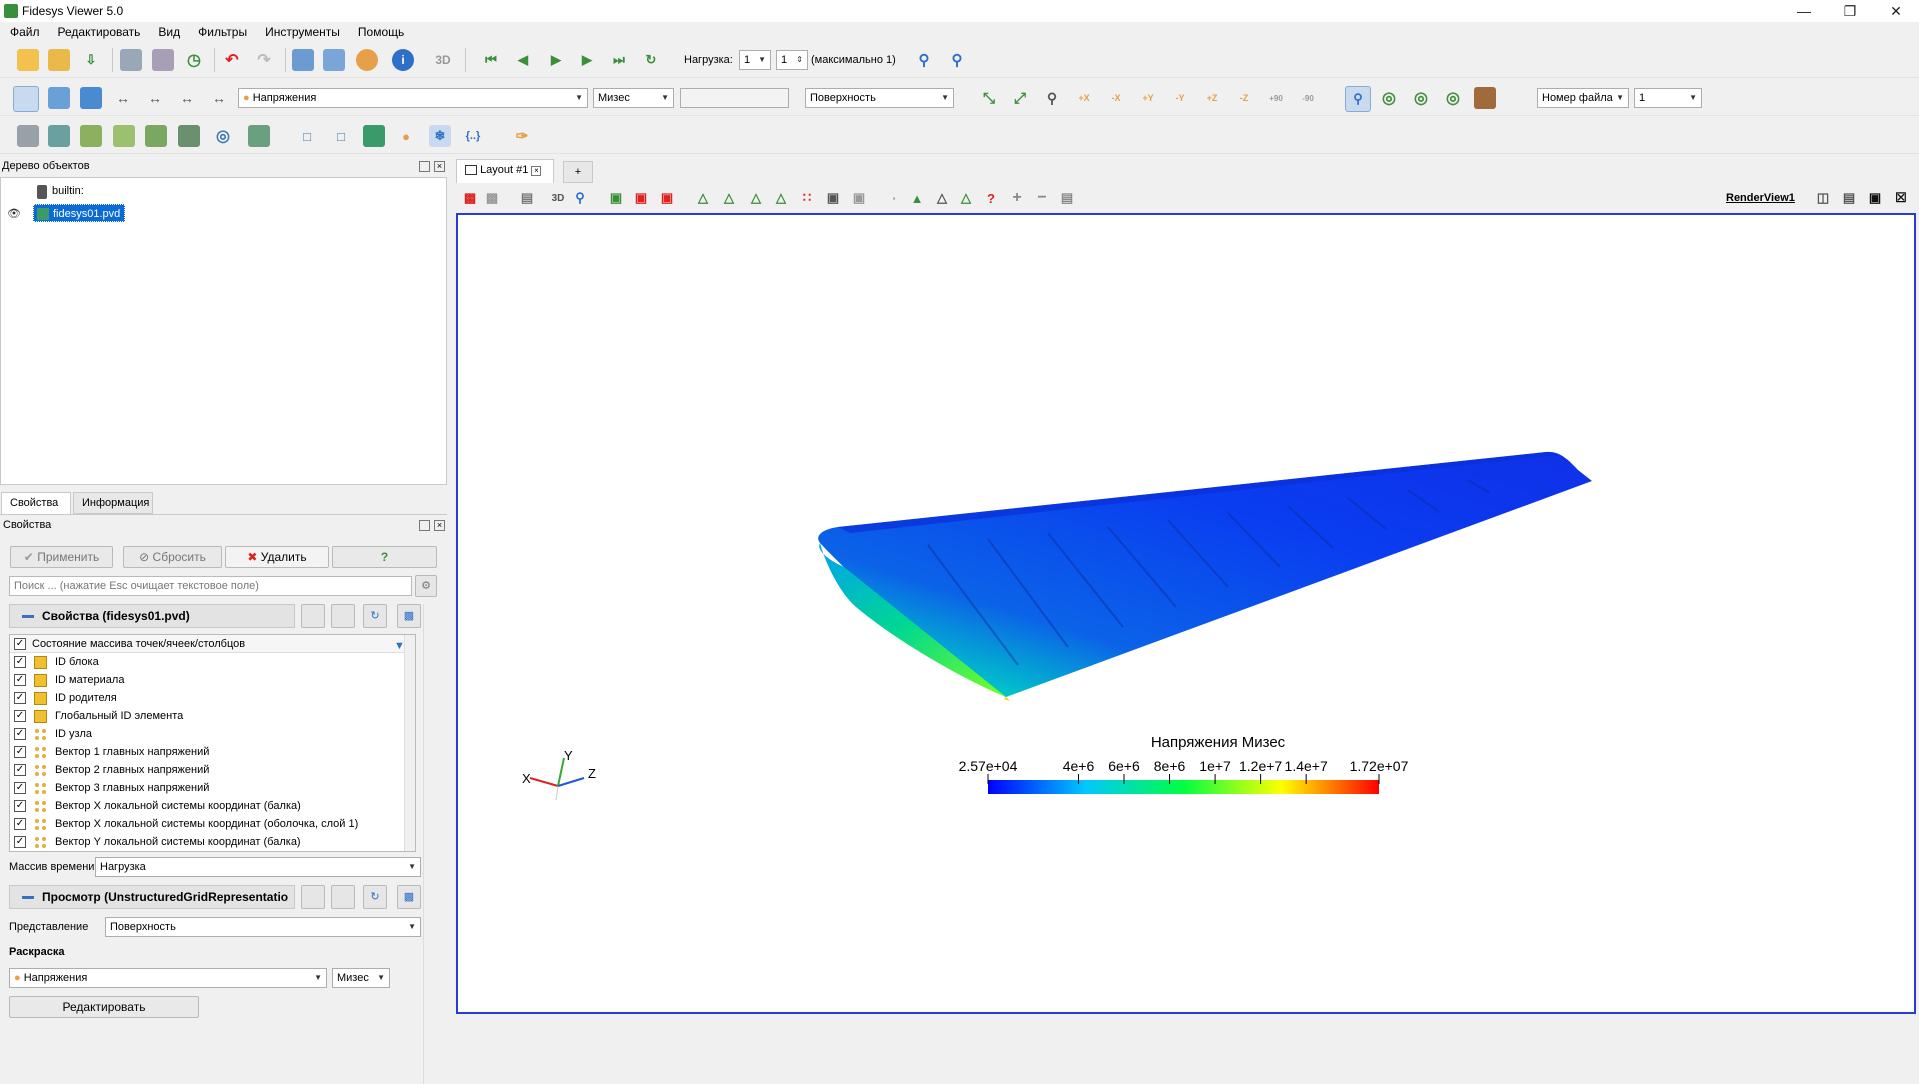  Describe the element at coordinates (1308, 98) in the screenshot. I see `rotate-minus-90-icon: -90` at that location.